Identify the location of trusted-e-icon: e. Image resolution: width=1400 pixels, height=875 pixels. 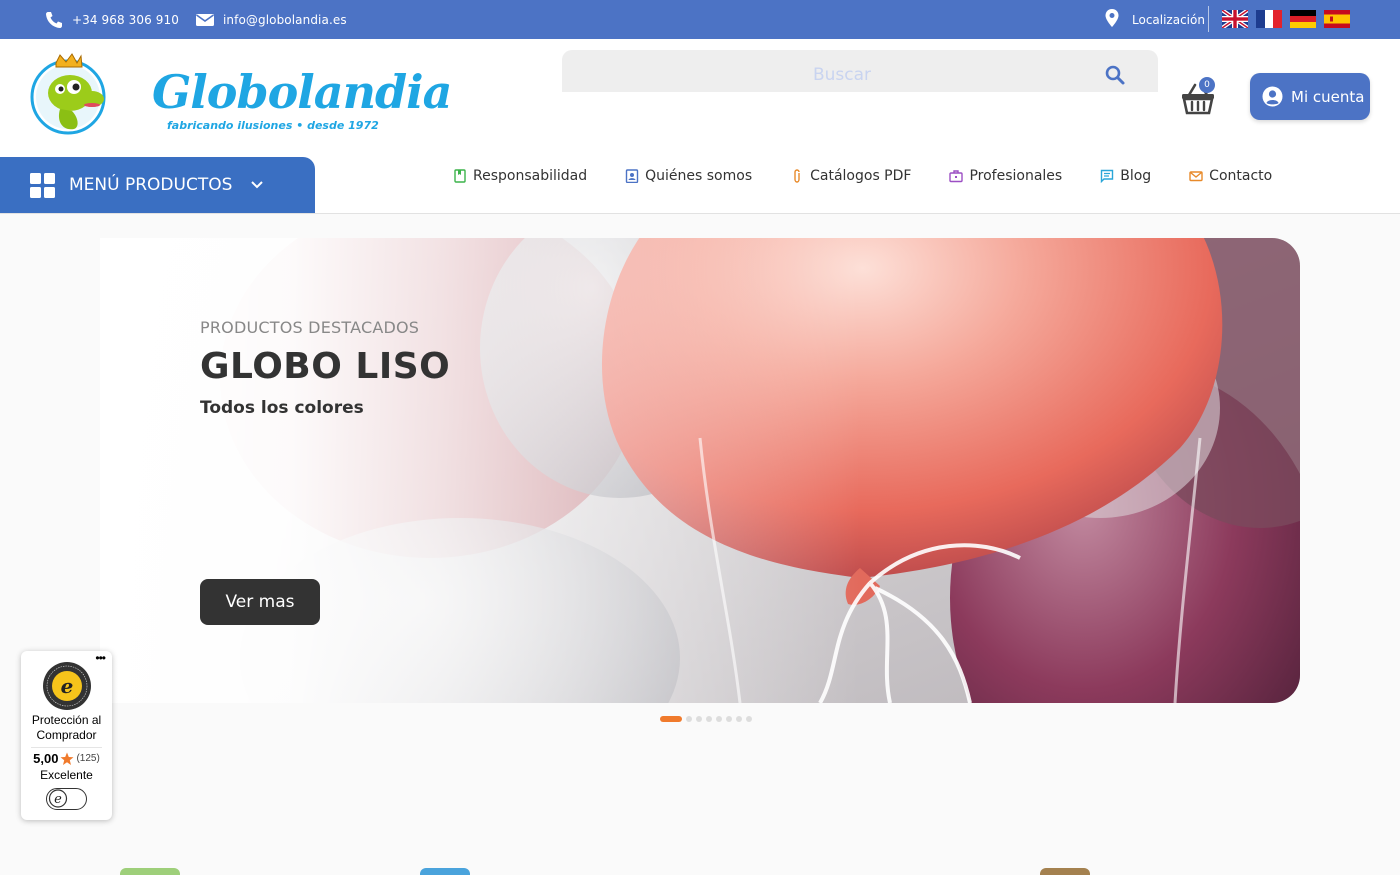
(58, 798).